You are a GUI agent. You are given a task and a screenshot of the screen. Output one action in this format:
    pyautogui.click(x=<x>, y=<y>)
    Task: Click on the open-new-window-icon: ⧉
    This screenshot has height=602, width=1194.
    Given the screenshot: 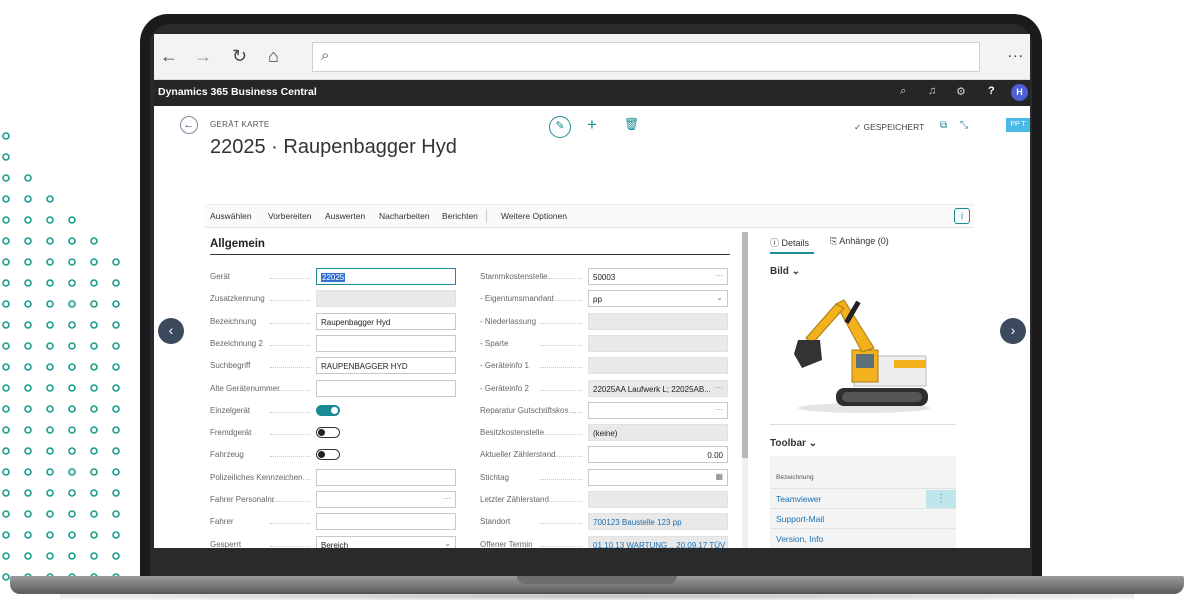 What is the action you would take?
    pyautogui.click(x=943, y=125)
    